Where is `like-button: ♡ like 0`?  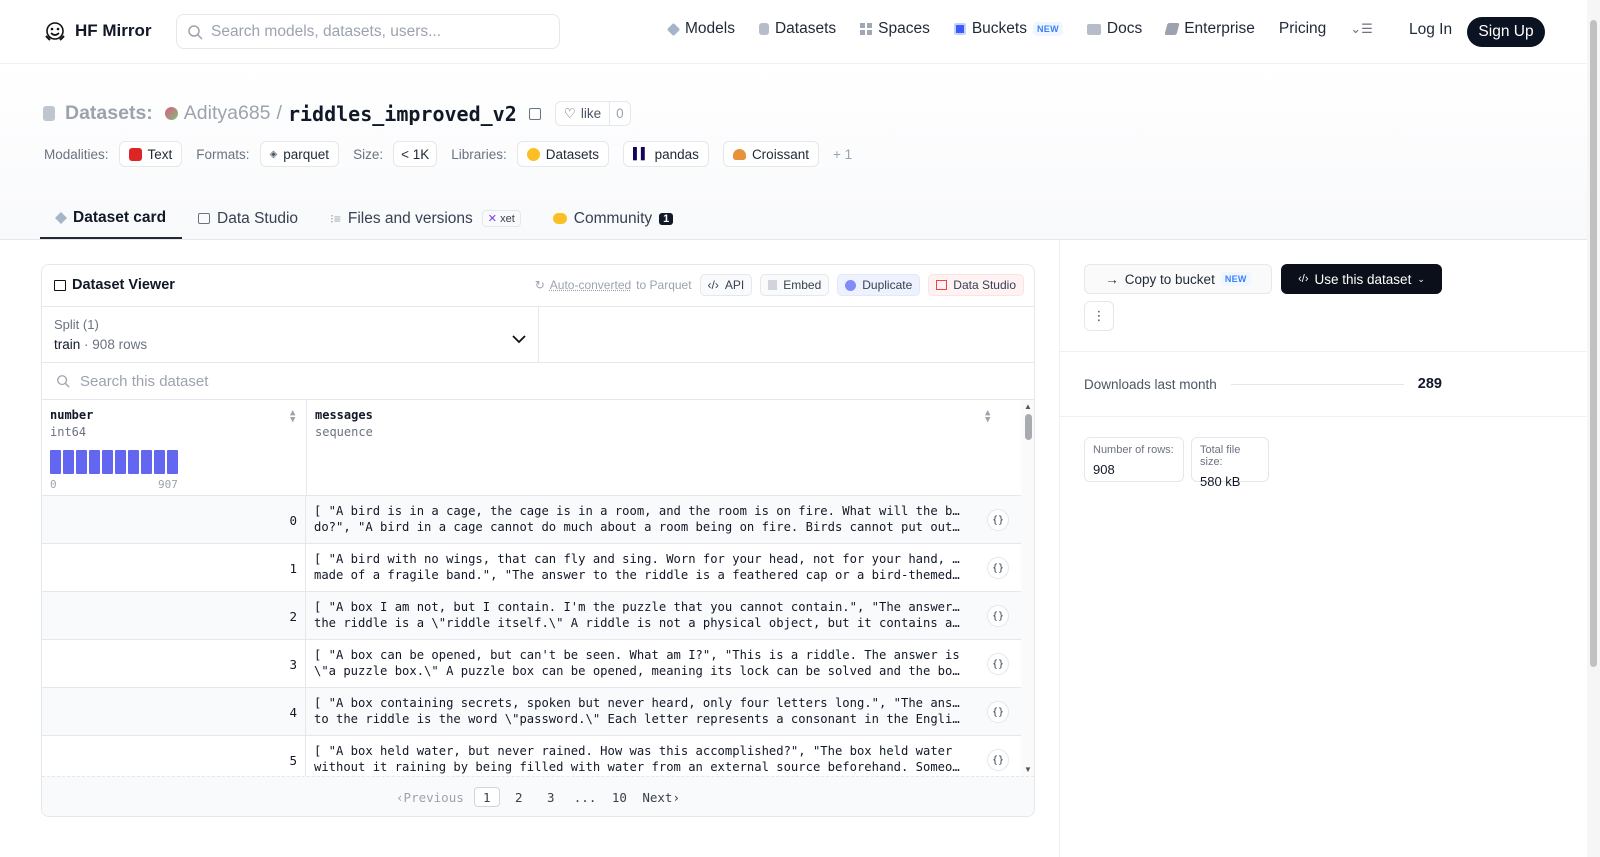 like-button: ♡ like 0 is located at coordinates (592, 113).